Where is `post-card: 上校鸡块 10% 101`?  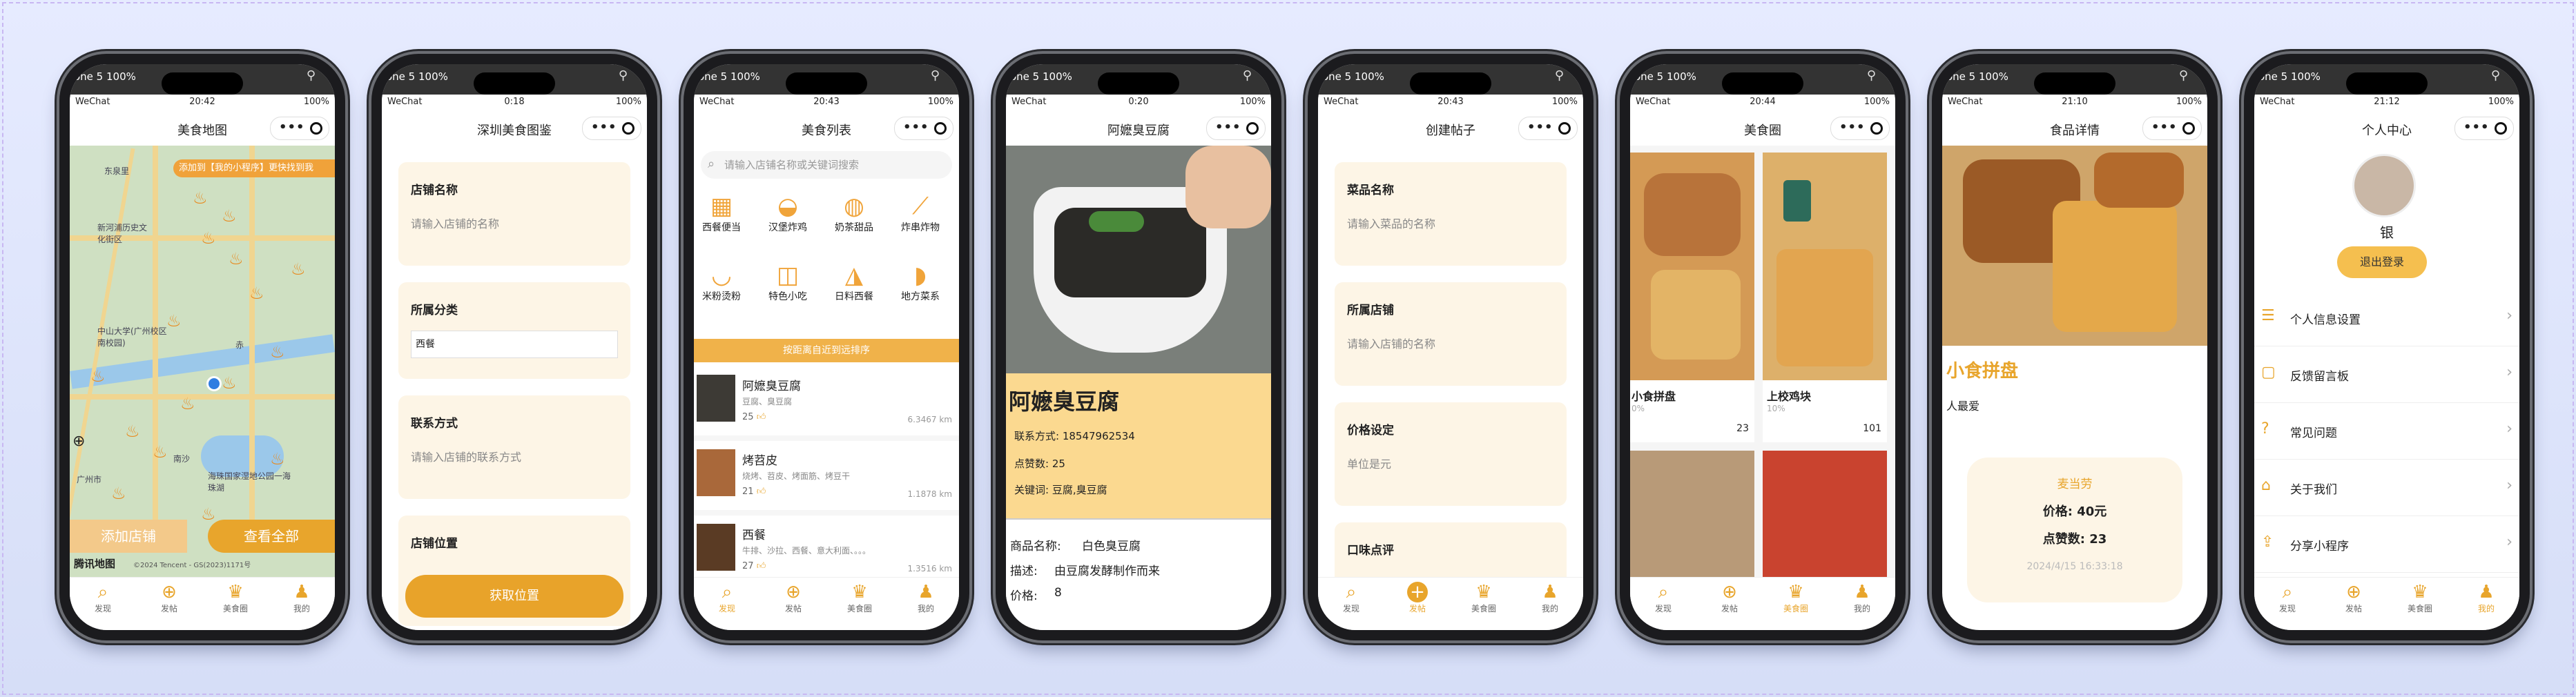
post-card: 上校鸡块 10% 101 is located at coordinates (1825, 297).